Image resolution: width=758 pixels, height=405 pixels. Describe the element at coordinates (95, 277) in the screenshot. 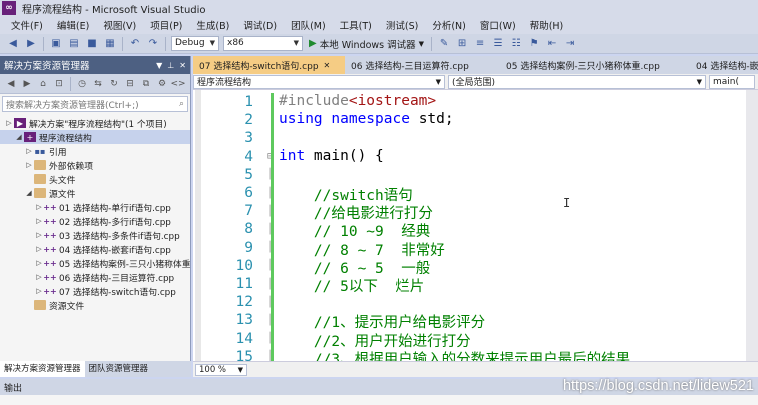

I see `tree-item: ▷ ++ 06 选择结构-三目运算符.cpp` at that location.